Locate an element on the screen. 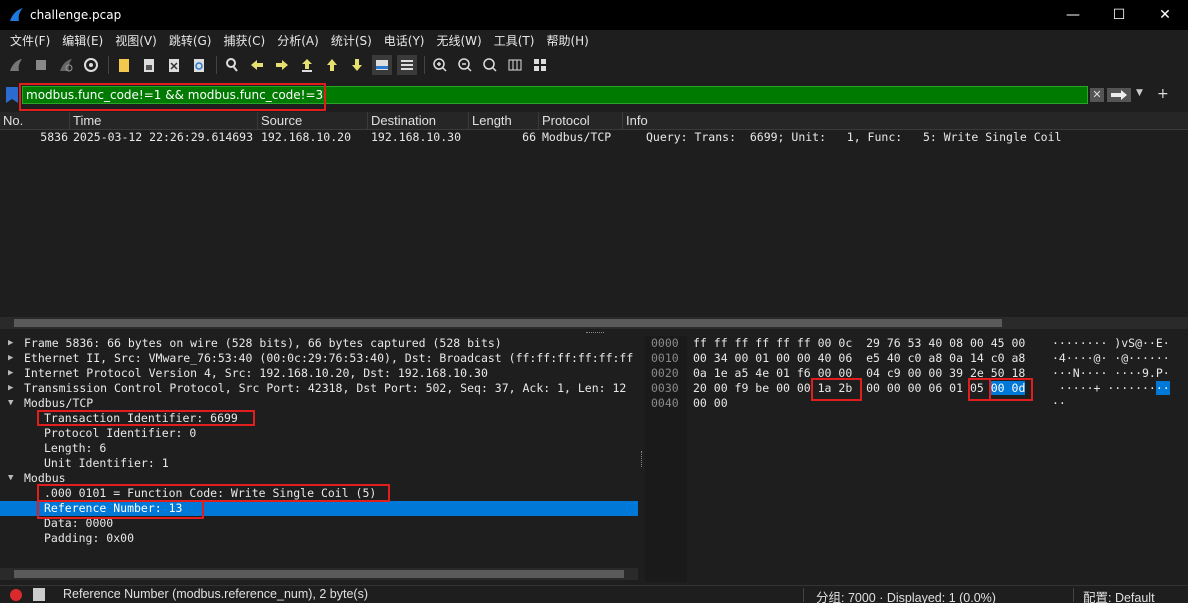 Image resolution: width=1188 pixels, height=603 pixels. toolbar-divider is located at coordinates (108, 65).